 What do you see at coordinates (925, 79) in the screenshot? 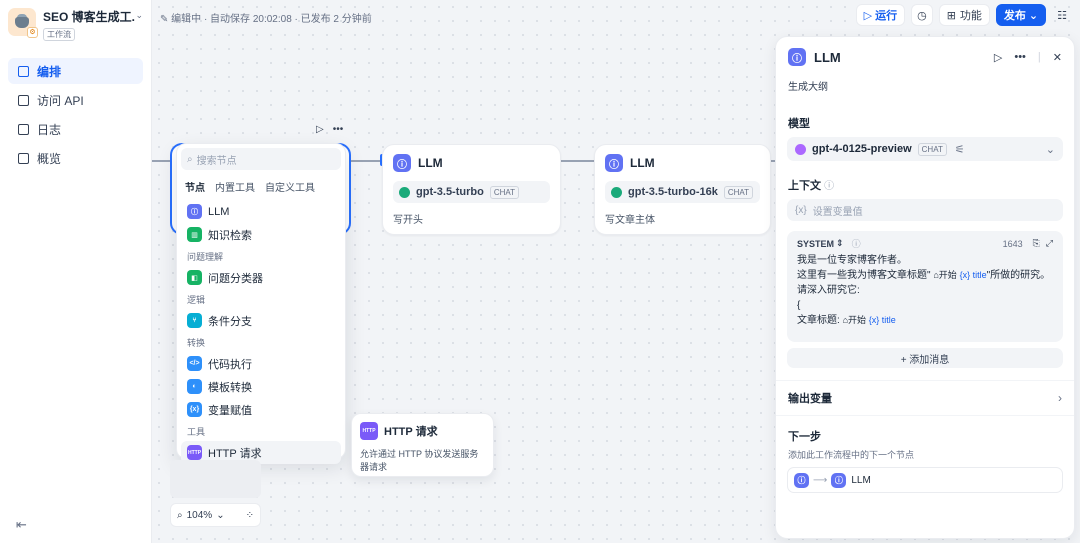
I see `node-description-field: 生成大纲` at bounding box center [925, 79].